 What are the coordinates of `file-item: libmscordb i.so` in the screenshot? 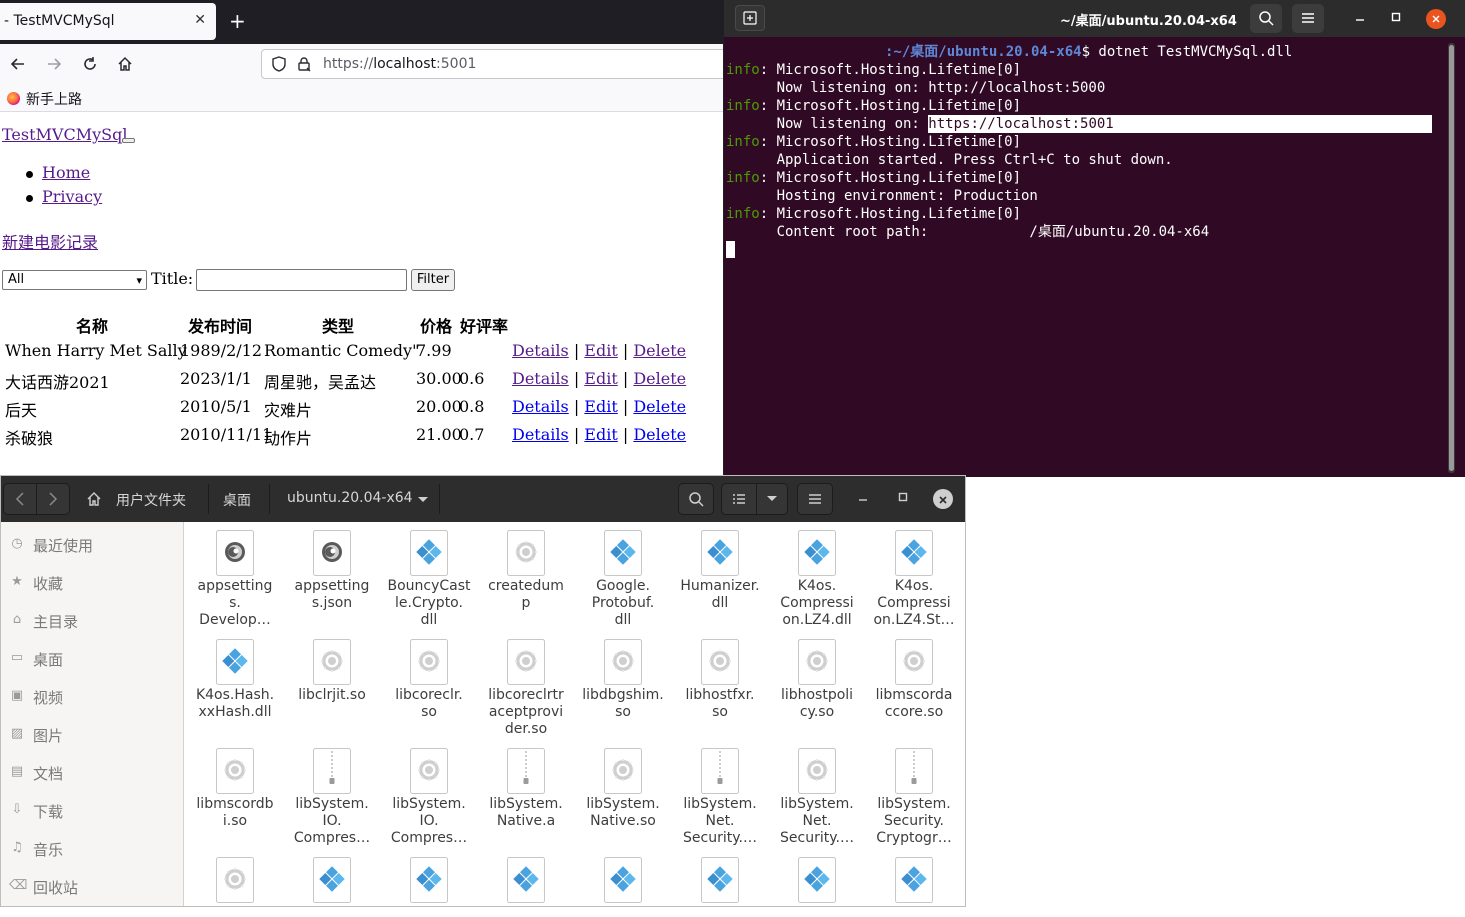 It's located at (235, 792).